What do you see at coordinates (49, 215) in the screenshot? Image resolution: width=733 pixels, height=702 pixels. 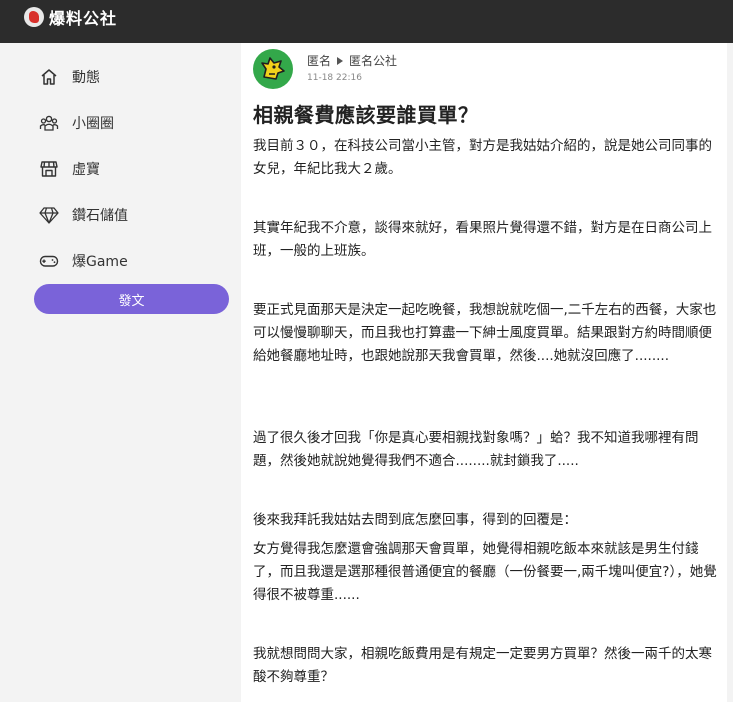 I see `diamond-icon` at bounding box center [49, 215].